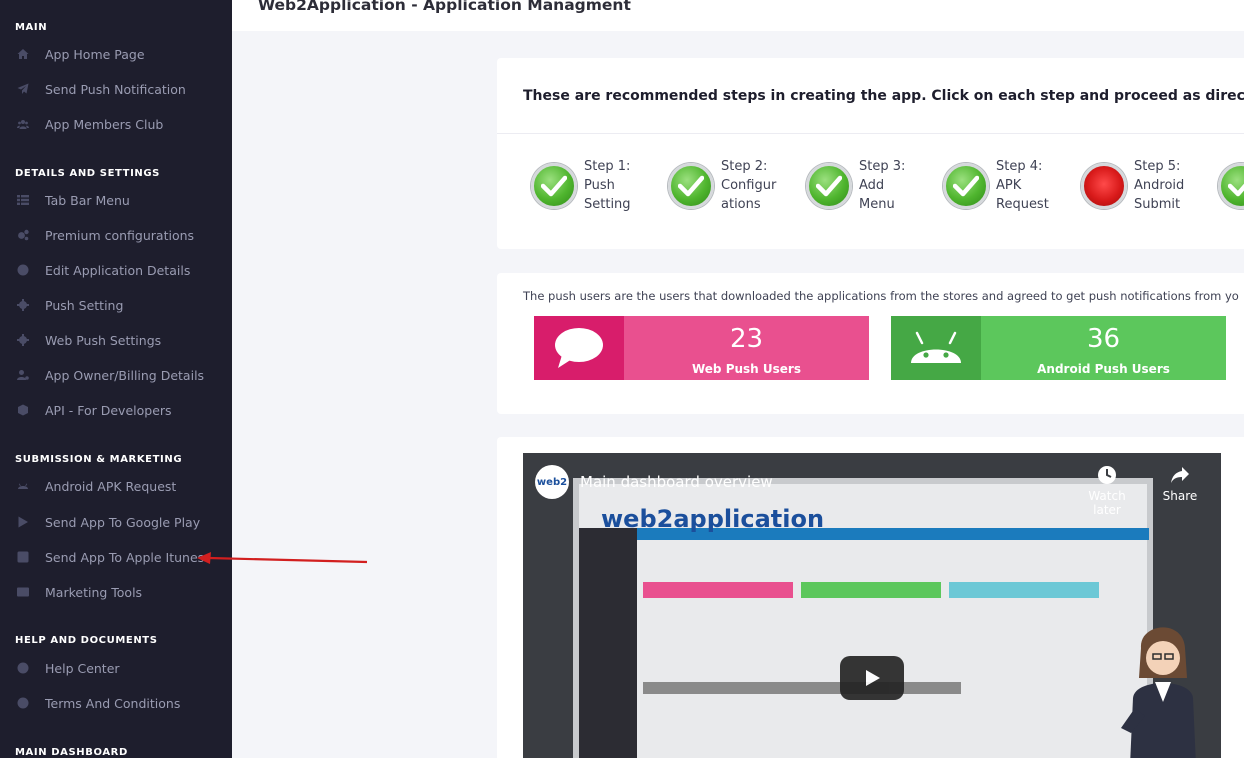  Describe the element at coordinates (95, 54) in the screenshot. I see `sidebar-item-label: App Home Page` at that location.